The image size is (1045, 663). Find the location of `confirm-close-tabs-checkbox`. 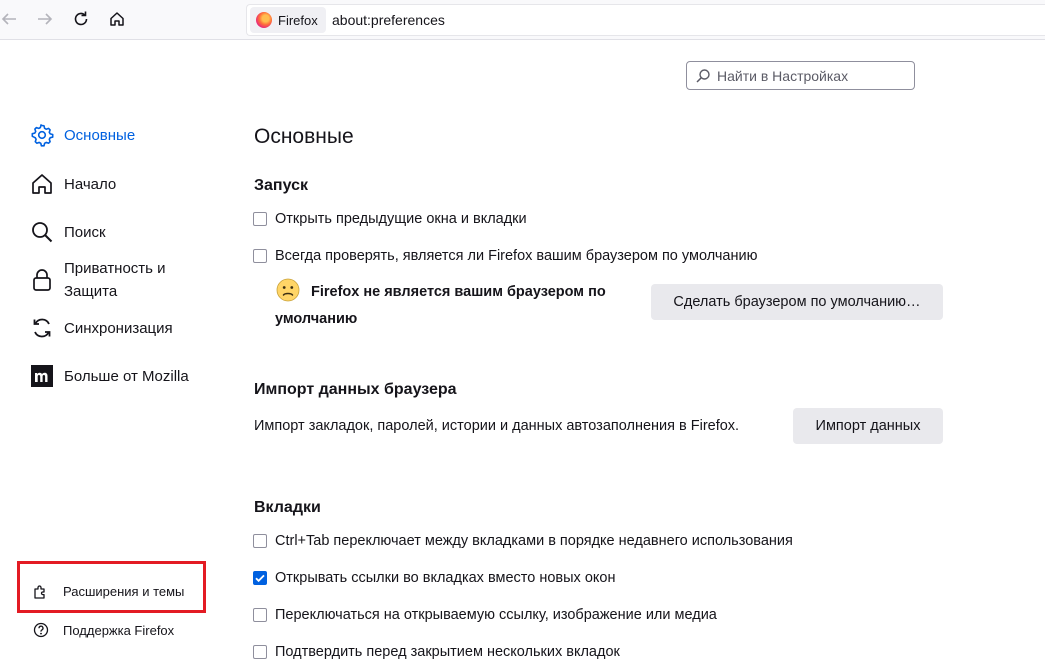

confirm-close-tabs-checkbox is located at coordinates (260, 652).